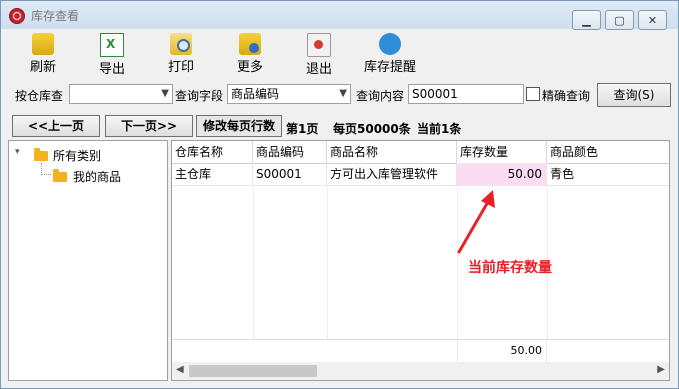  I want to click on scroll-right-icon: ▶, so click(661, 369).